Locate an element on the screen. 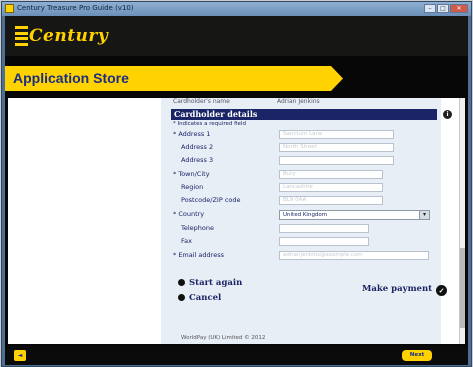 The image size is (473, 367). town-row: * Town/City Bury is located at coordinates (298, 175).